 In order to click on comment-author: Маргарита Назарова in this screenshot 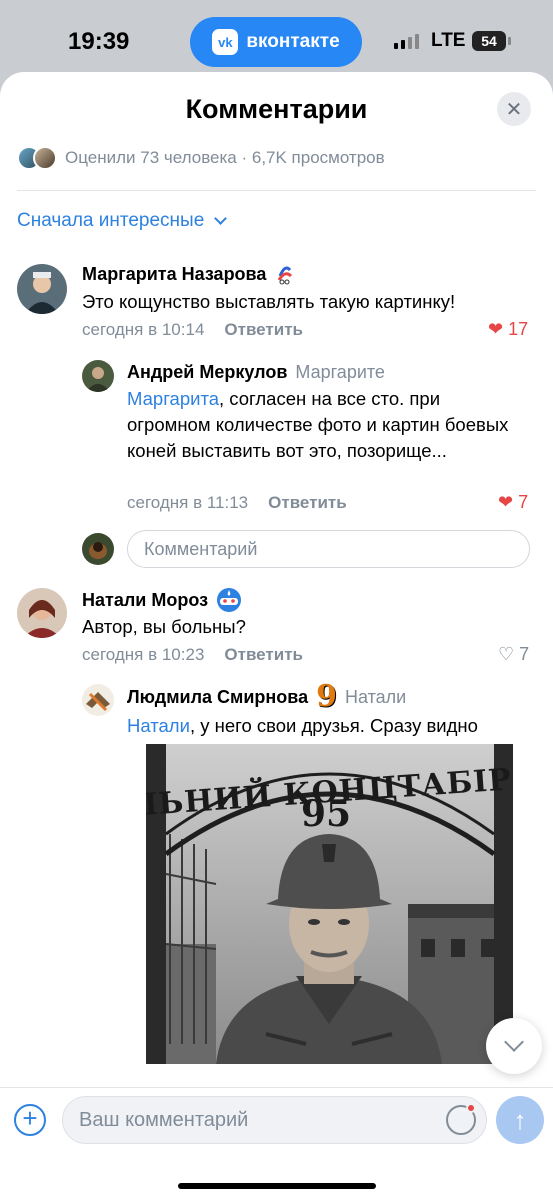, I will do `click(189, 274)`.